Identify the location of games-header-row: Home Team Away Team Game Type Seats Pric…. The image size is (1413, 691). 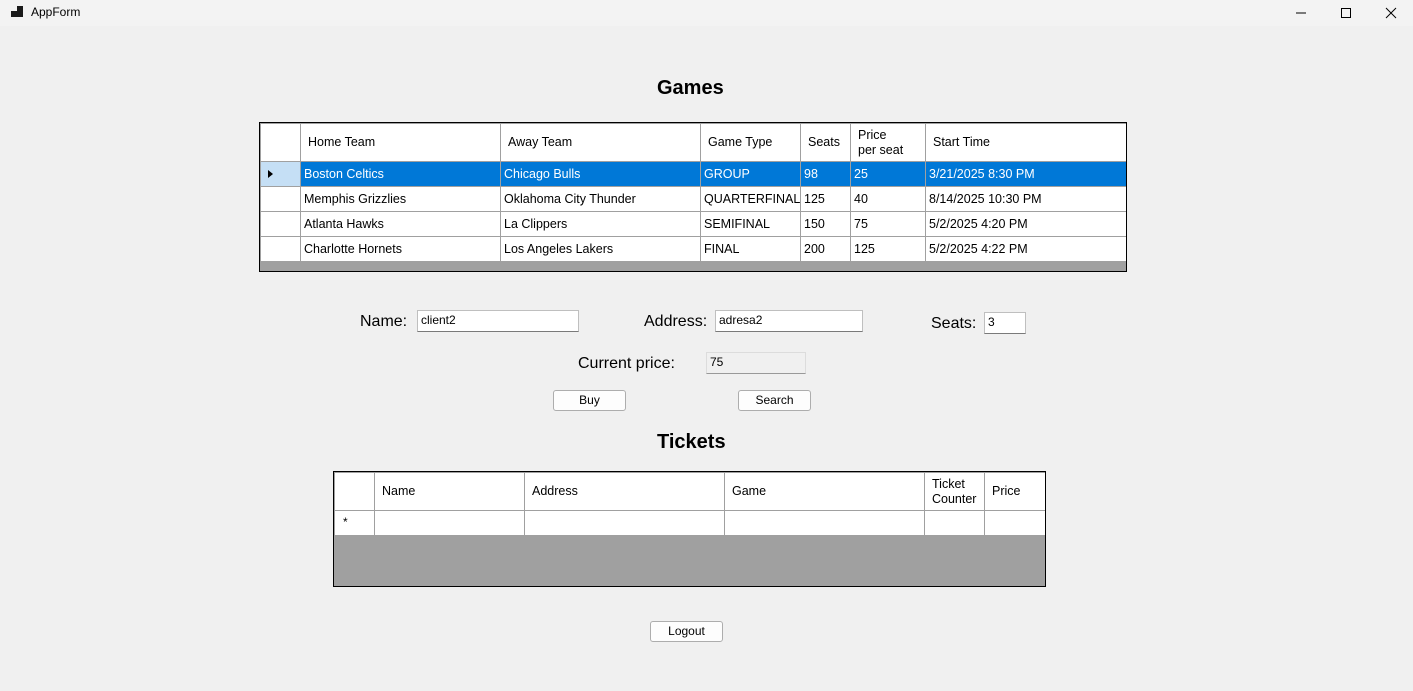
(693, 142).